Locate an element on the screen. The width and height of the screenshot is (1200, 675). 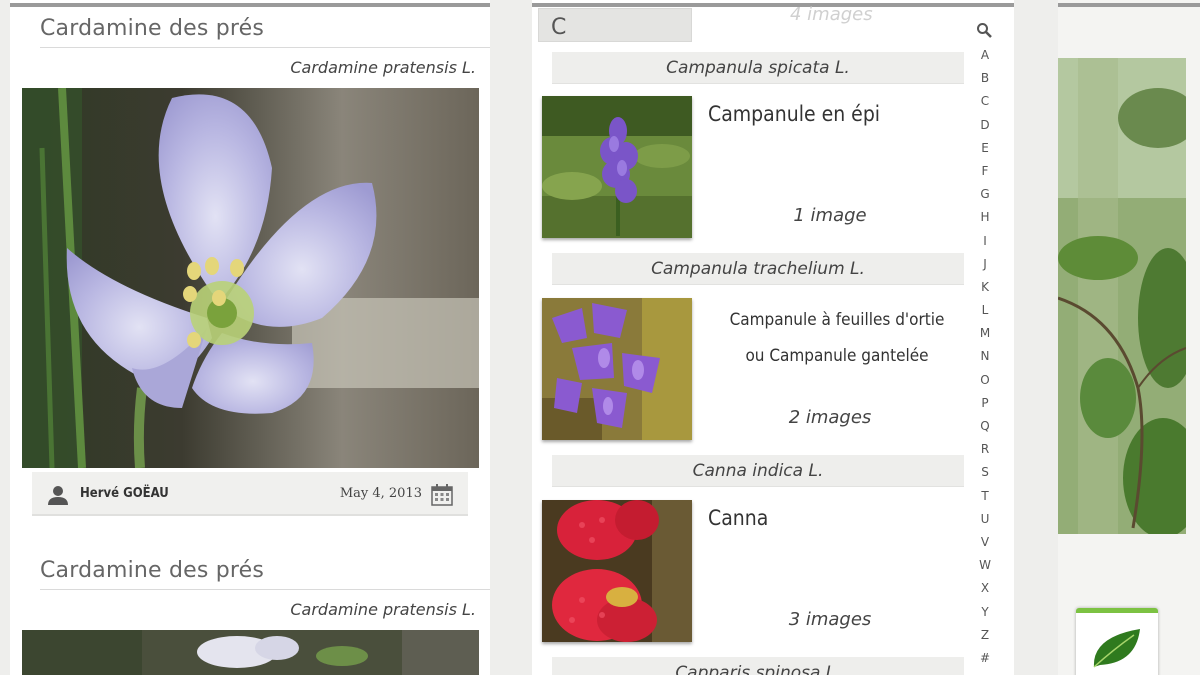
alphabet-letter: O is located at coordinates (985, 380).